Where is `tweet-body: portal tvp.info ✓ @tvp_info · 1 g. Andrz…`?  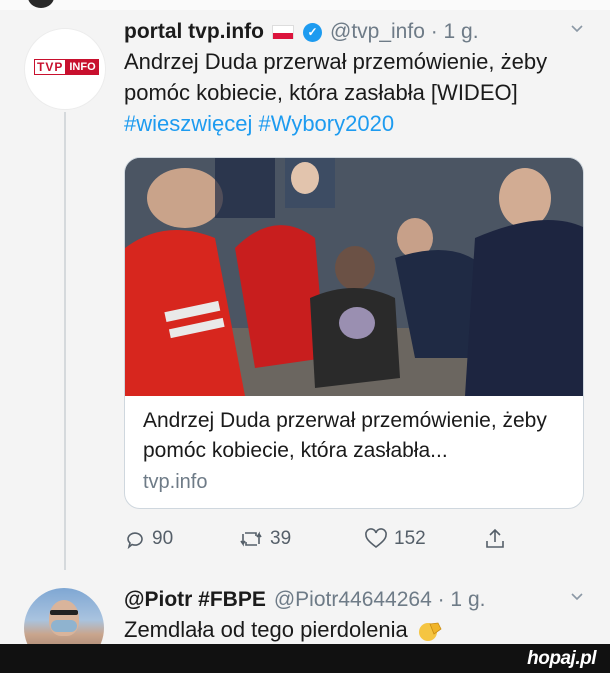 tweet-body: portal tvp.info ✓ @tvp_info · 1 g. Andrz… is located at coordinates (359, 78).